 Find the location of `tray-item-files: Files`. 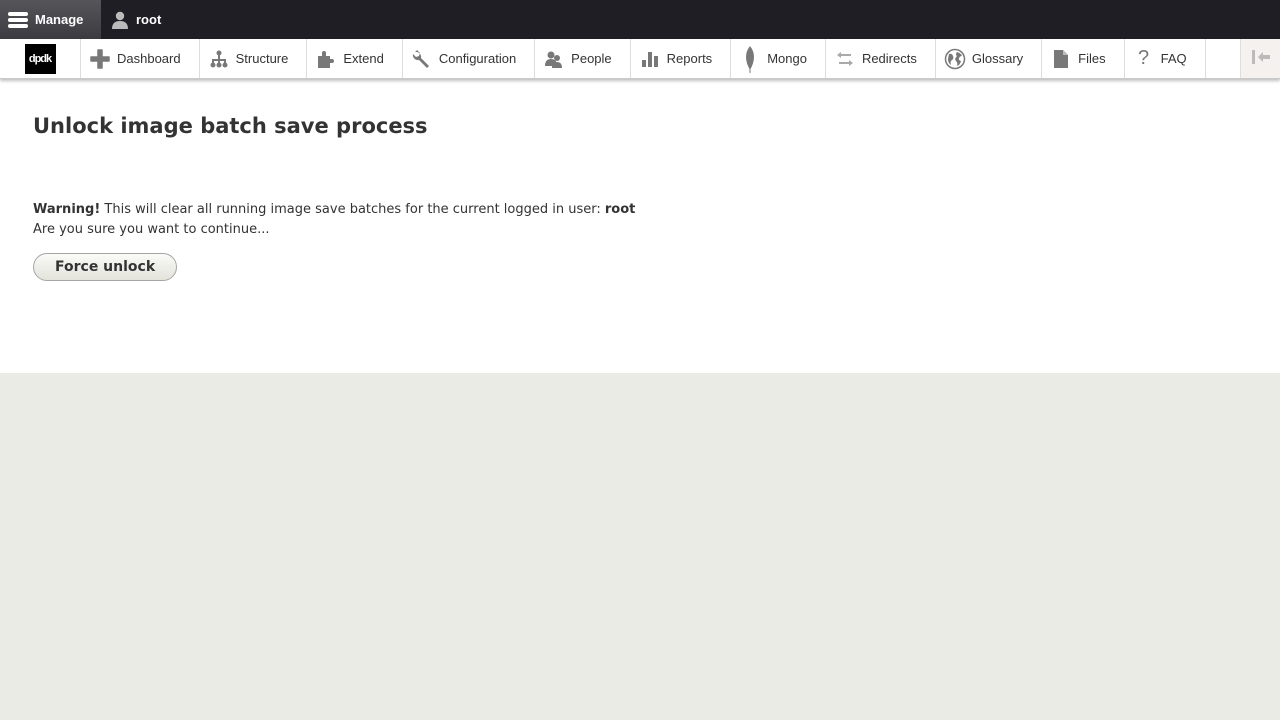

tray-item-files: Files is located at coordinates (1083, 58).